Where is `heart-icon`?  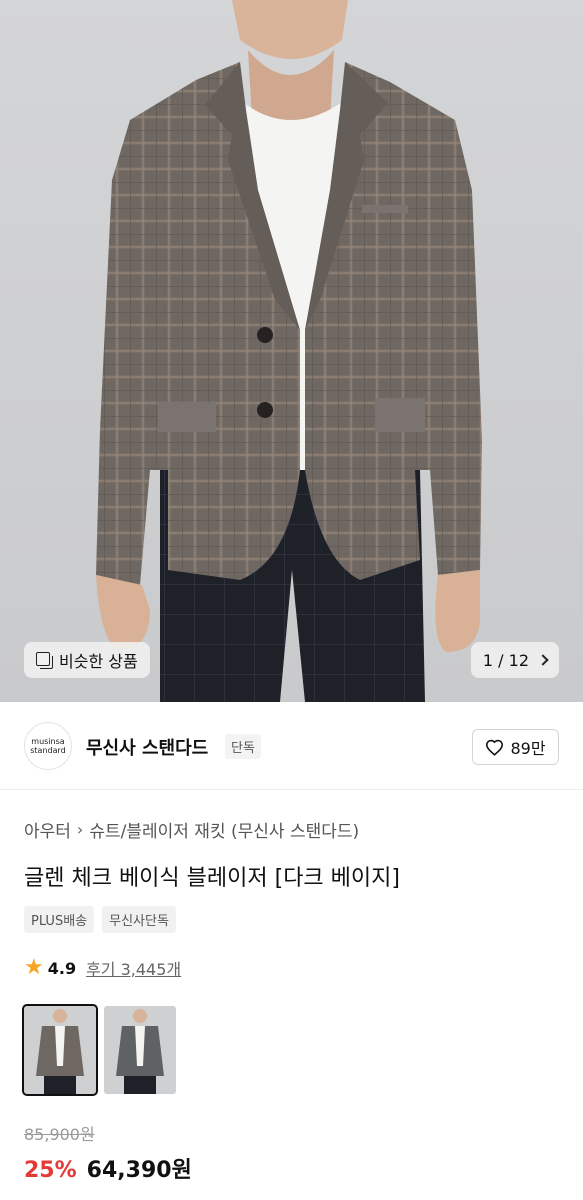
heart-icon is located at coordinates (494, 747).